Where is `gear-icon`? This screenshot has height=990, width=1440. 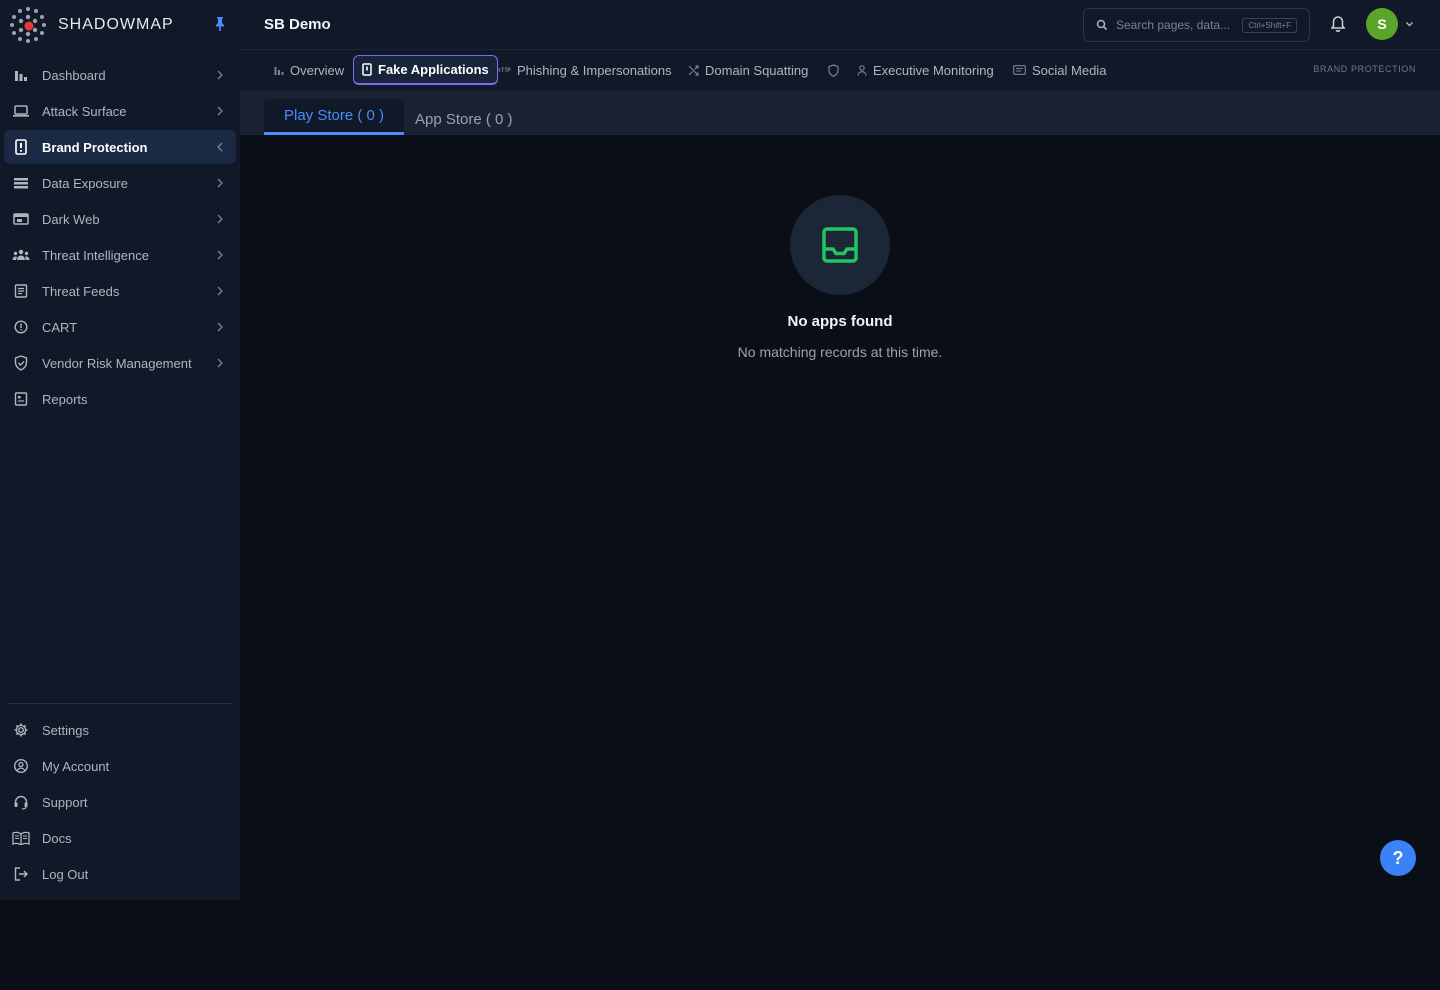
gear-icon is located at coordinates (21, 730).